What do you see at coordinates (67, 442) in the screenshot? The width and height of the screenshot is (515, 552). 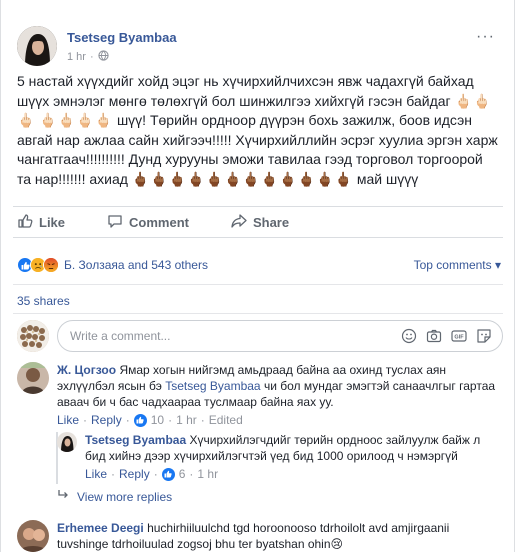 I see `reply-author-avatar` at bounding box center [67, 442].